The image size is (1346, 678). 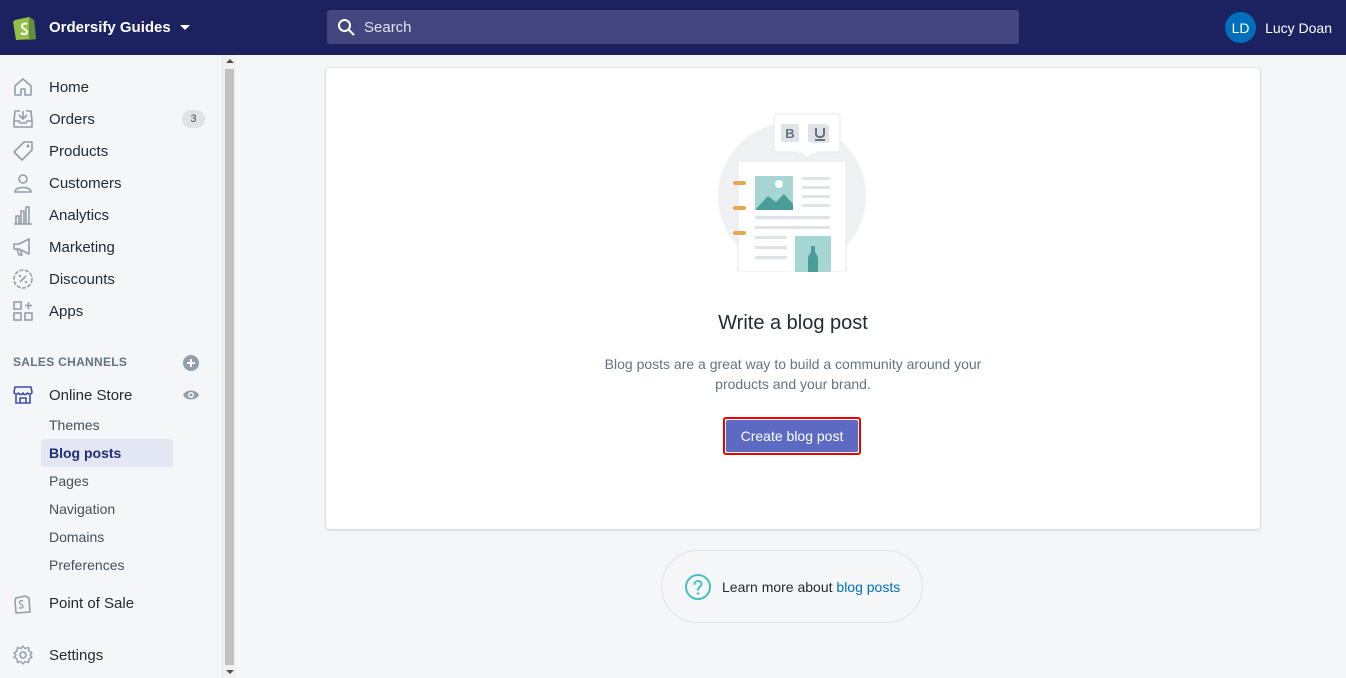 I want to click on sidebar-subitem-themes: Themes, so click(x=107, y=425).